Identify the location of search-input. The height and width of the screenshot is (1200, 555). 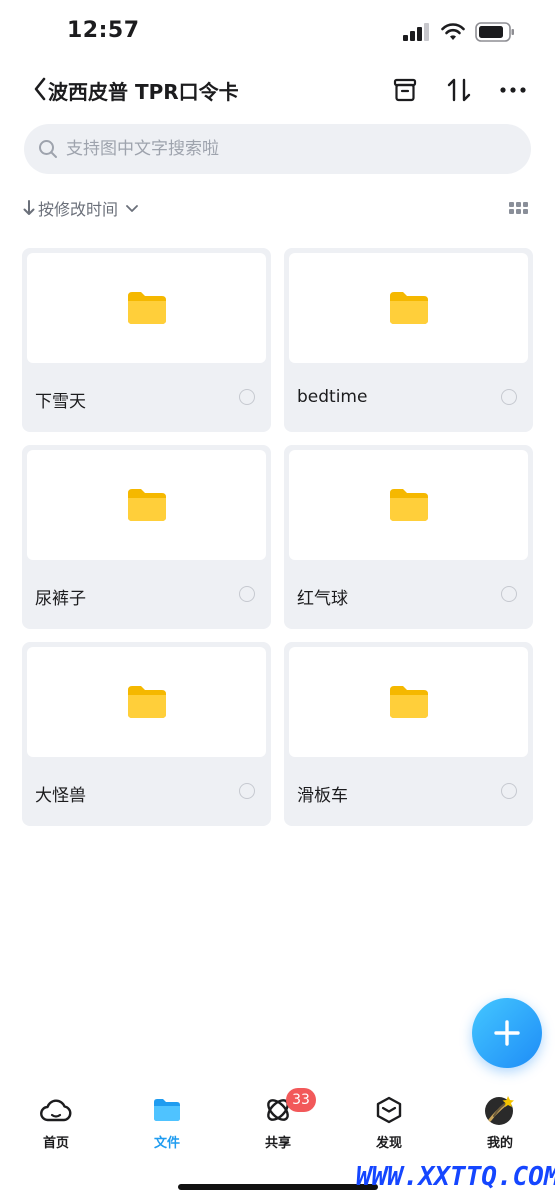
(276, 149).